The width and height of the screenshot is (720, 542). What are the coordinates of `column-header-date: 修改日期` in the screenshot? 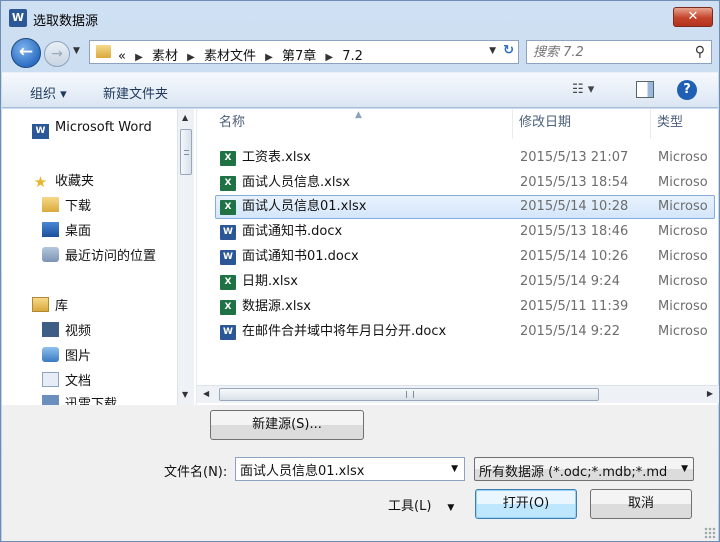 It's located at (582, 124).